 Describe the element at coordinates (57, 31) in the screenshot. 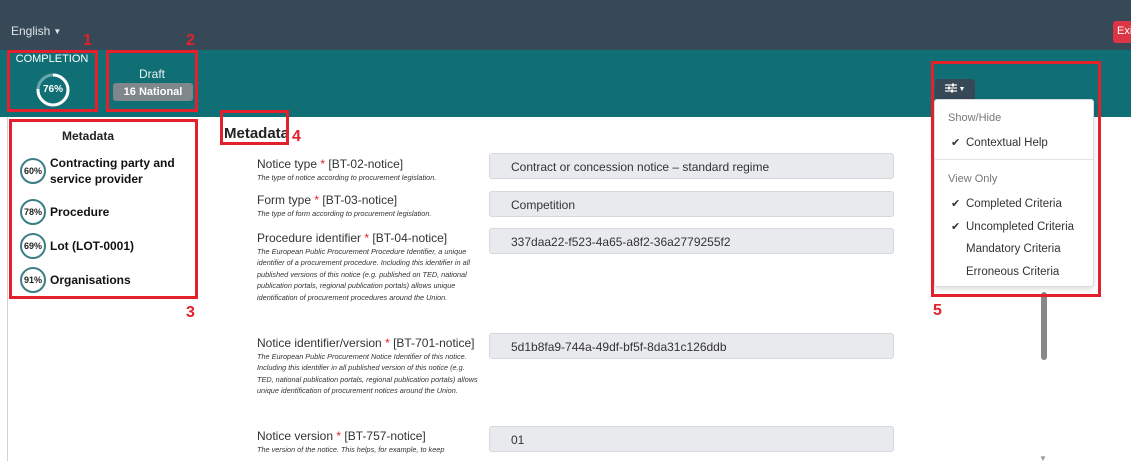

I see `caret-down-icon: ▼` at that location.